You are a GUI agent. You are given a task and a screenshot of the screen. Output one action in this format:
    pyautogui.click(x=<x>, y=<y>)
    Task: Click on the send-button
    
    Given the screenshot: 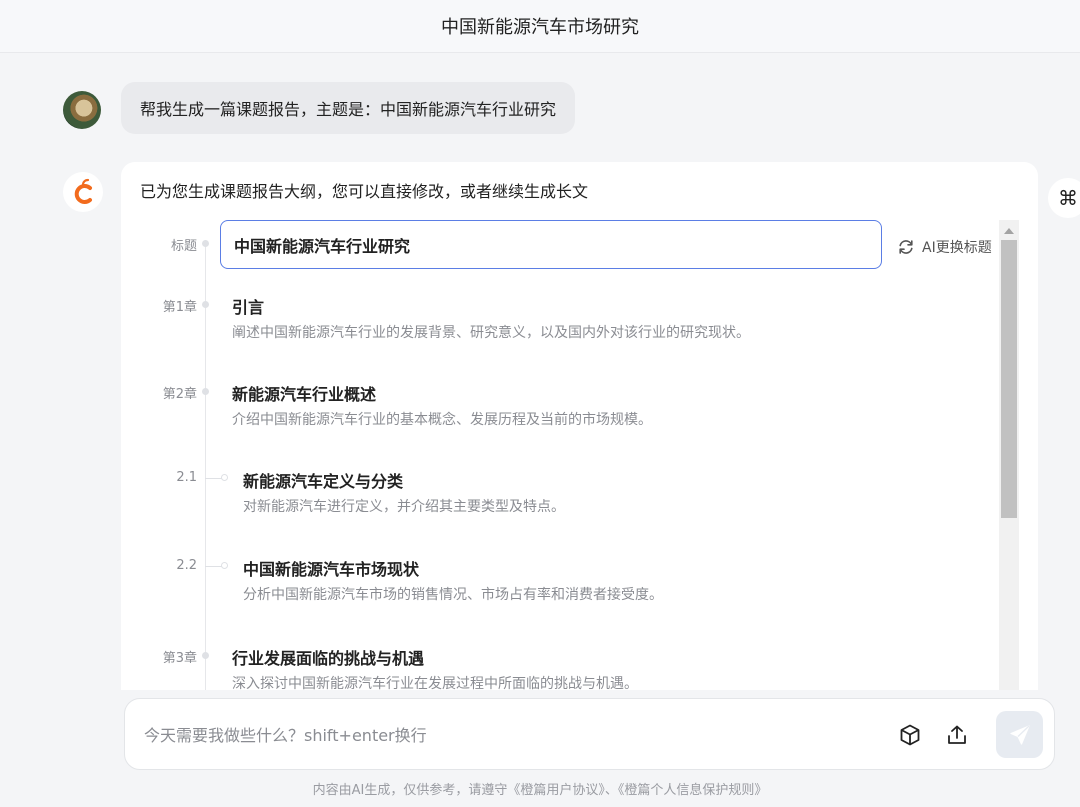 What is the action you would take?
    pyautogui.click(x=1019, y=734)
    